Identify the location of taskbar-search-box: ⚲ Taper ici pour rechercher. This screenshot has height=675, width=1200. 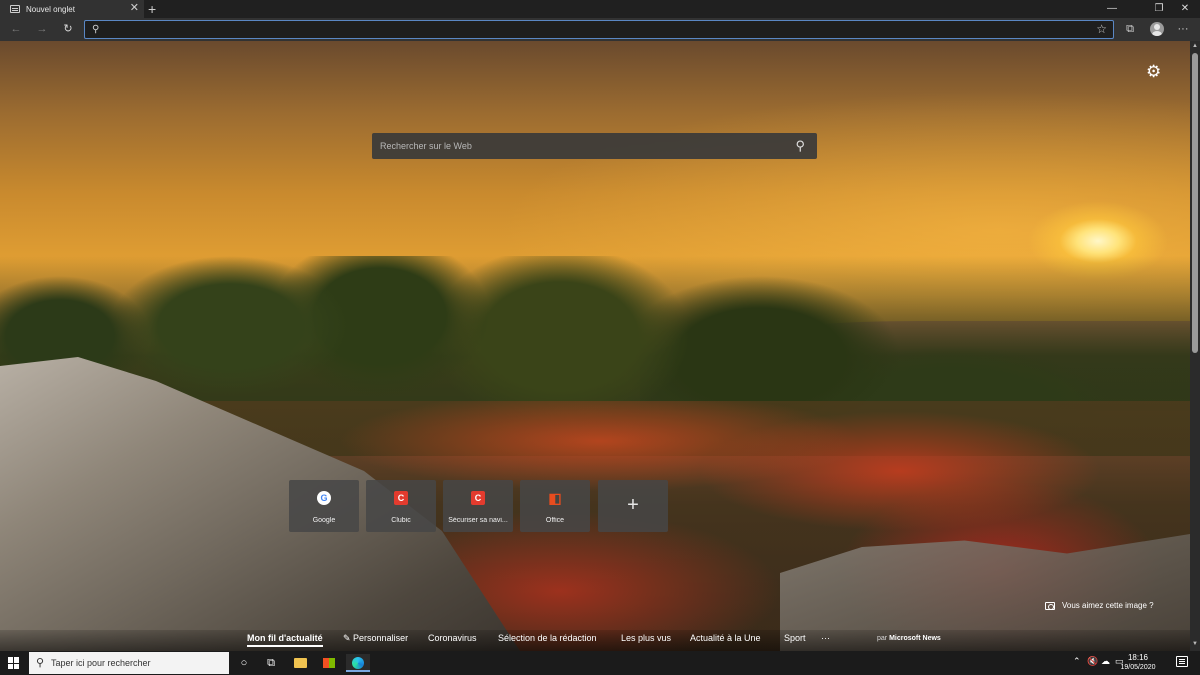
(129, 663).